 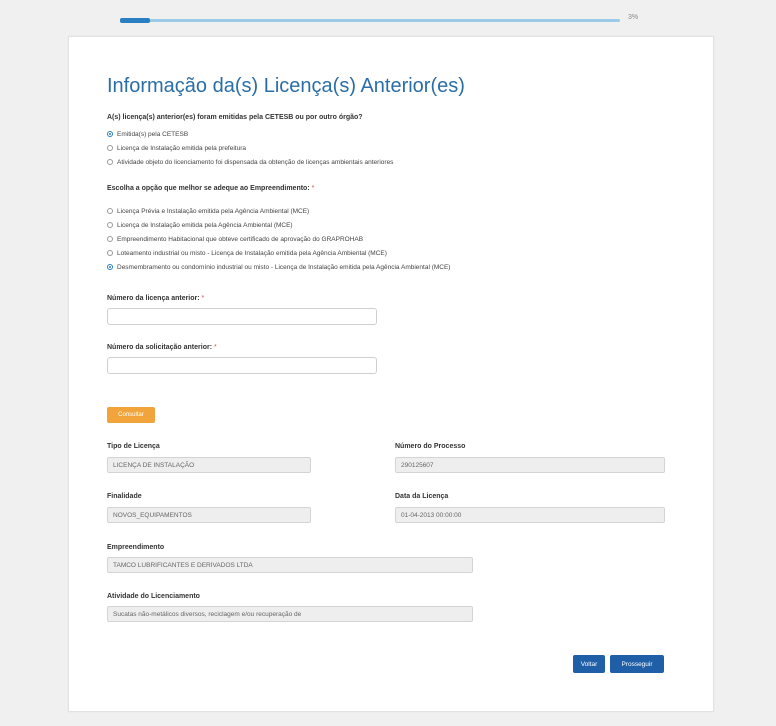 I want to click on page-title: Informação da(s) Licença(s) Anterior(es), so click(x=286, y=86).